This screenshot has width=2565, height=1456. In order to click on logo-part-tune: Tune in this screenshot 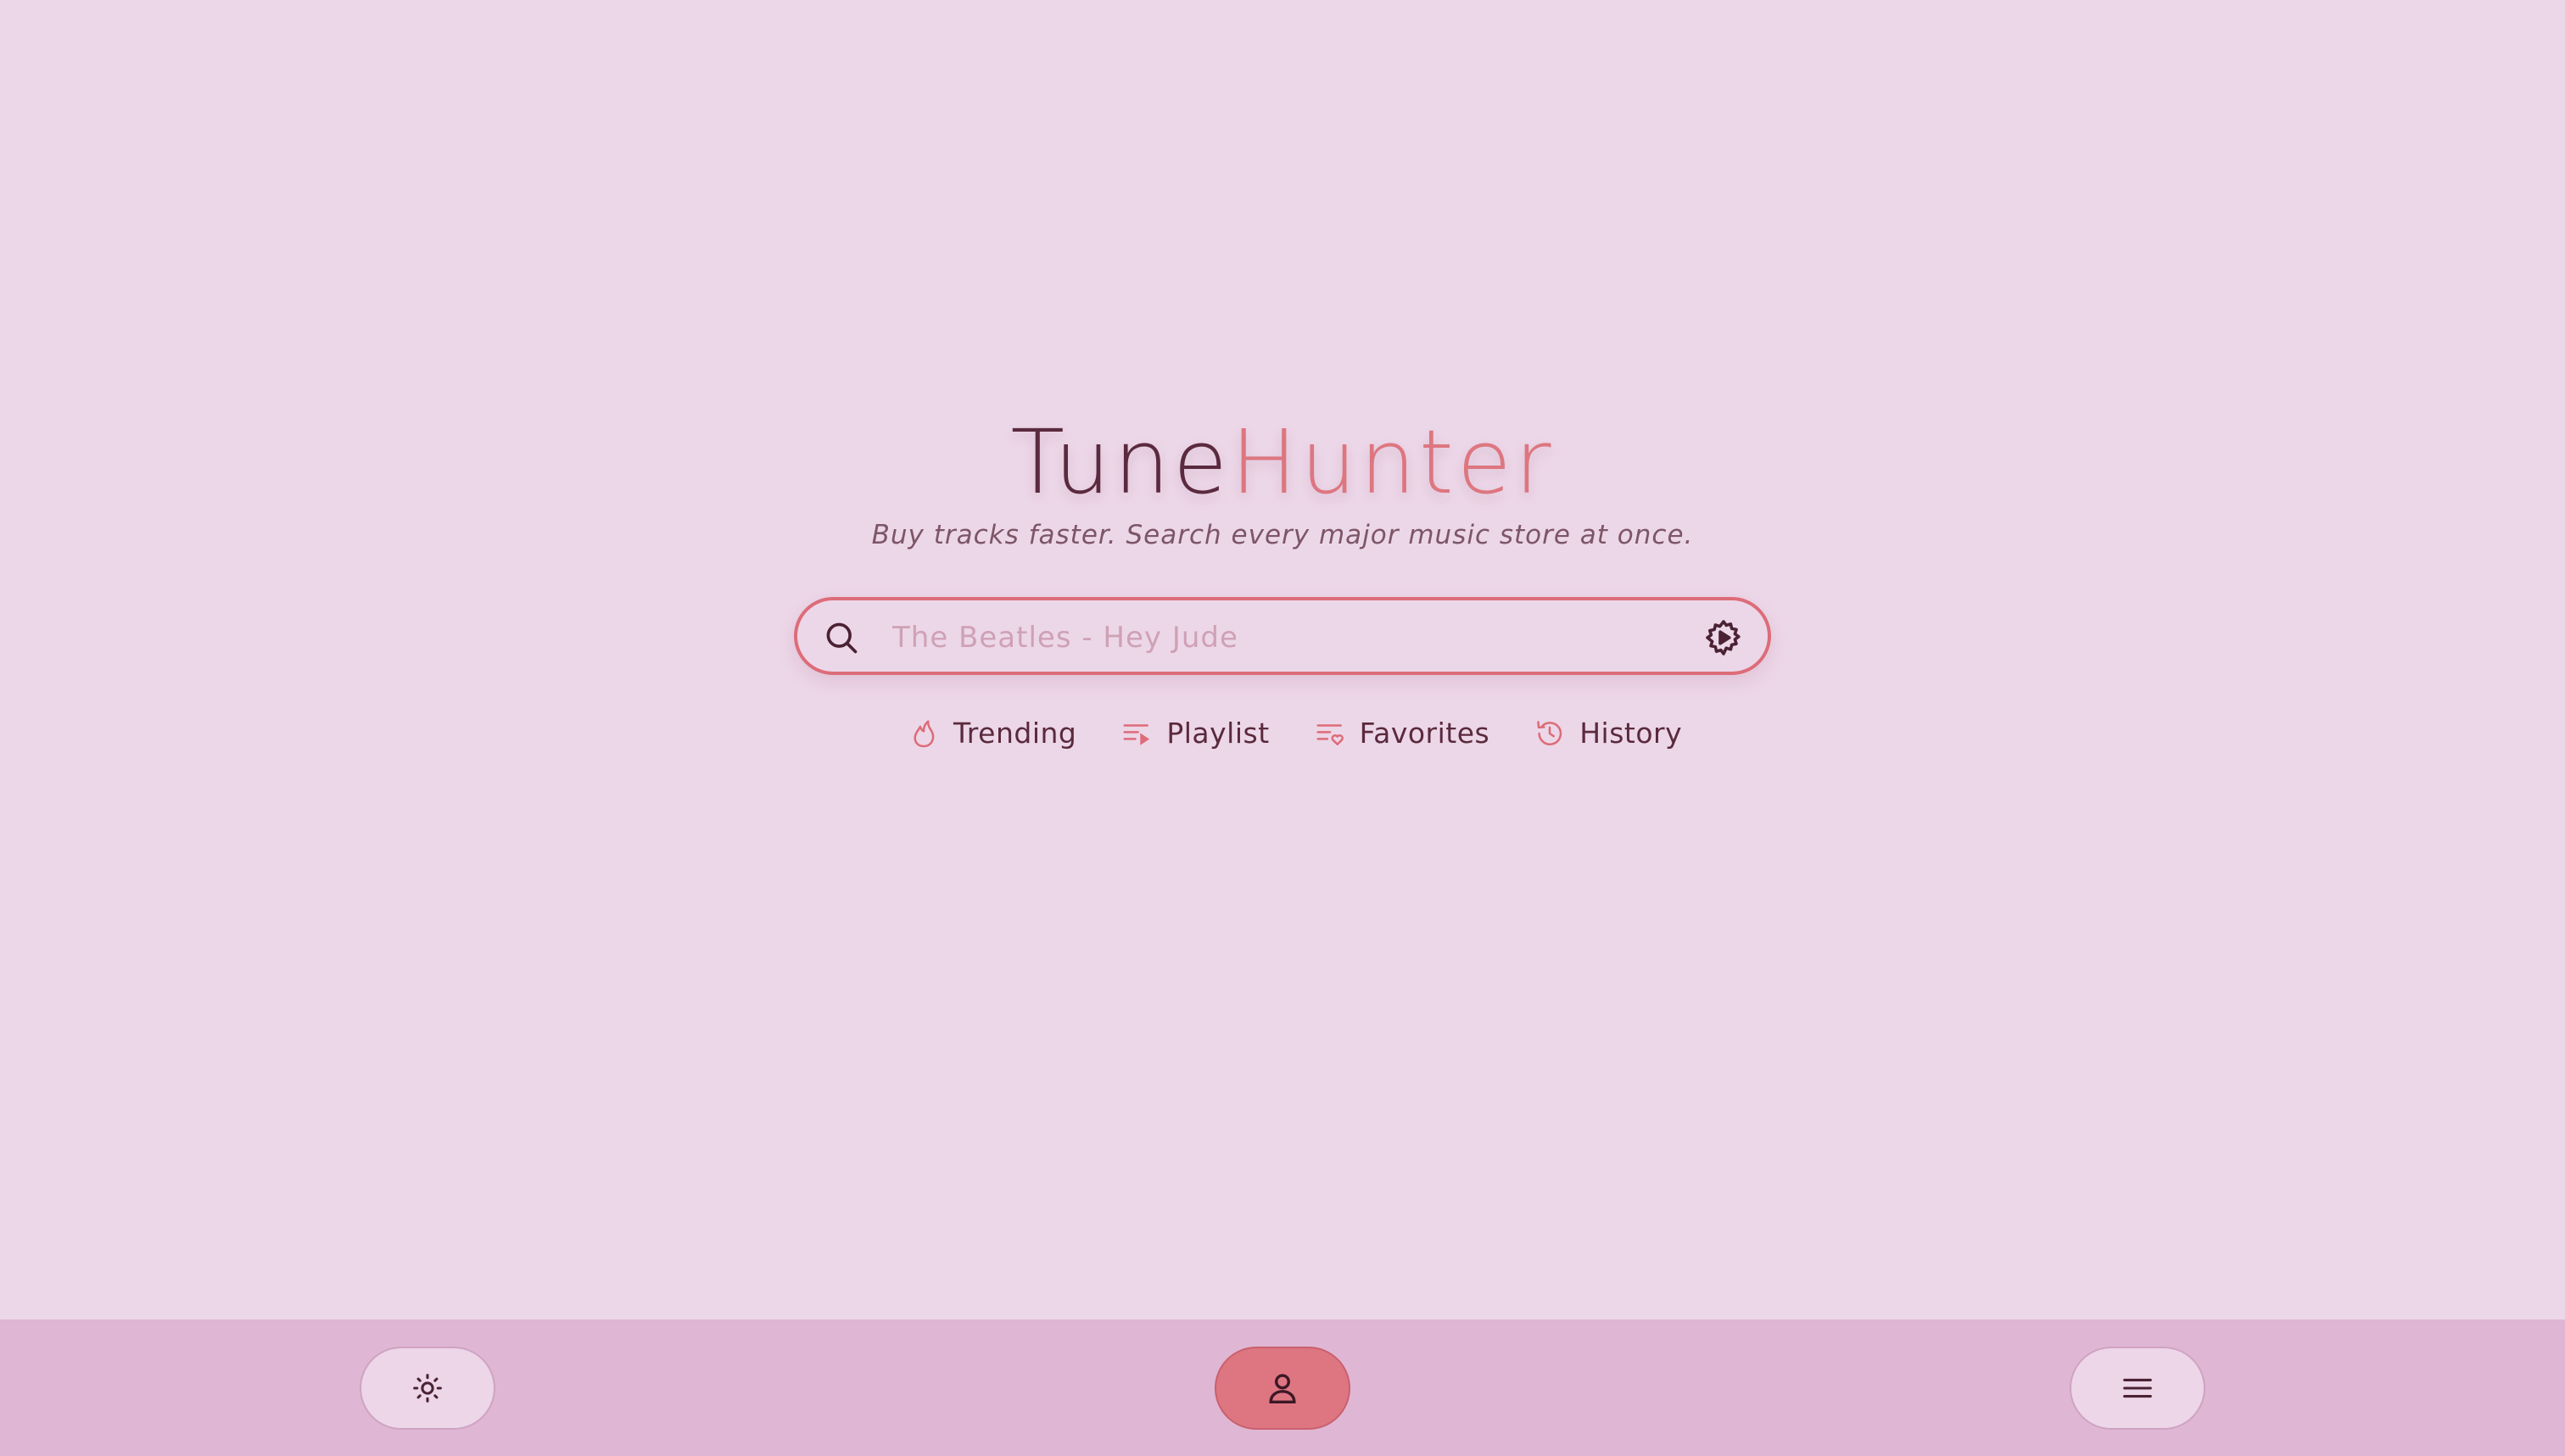, I will do `click(1120, 462)`.